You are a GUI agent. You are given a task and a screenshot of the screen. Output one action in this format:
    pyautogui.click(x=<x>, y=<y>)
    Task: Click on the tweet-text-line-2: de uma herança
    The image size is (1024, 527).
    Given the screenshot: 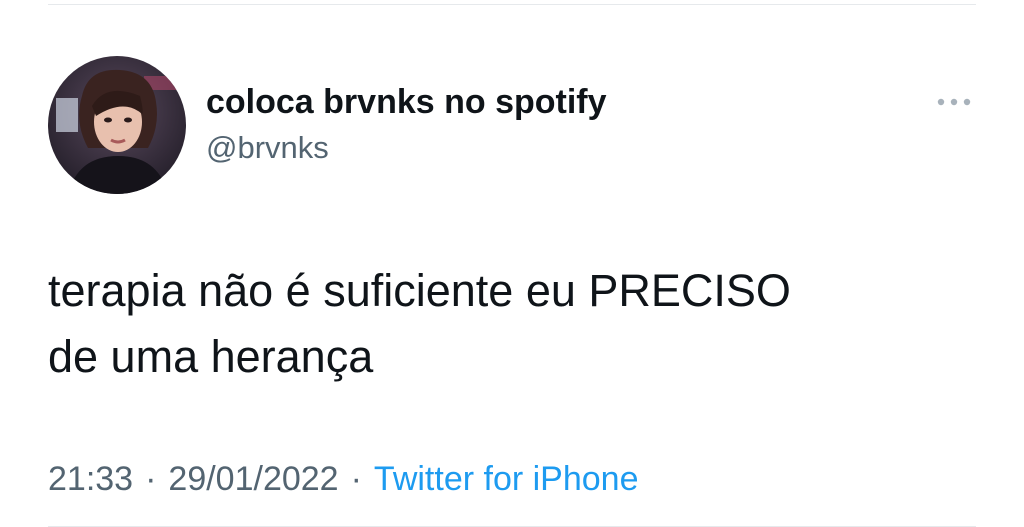 What is the action you would take?
    pyautogui.click(x=211, y=356)
    